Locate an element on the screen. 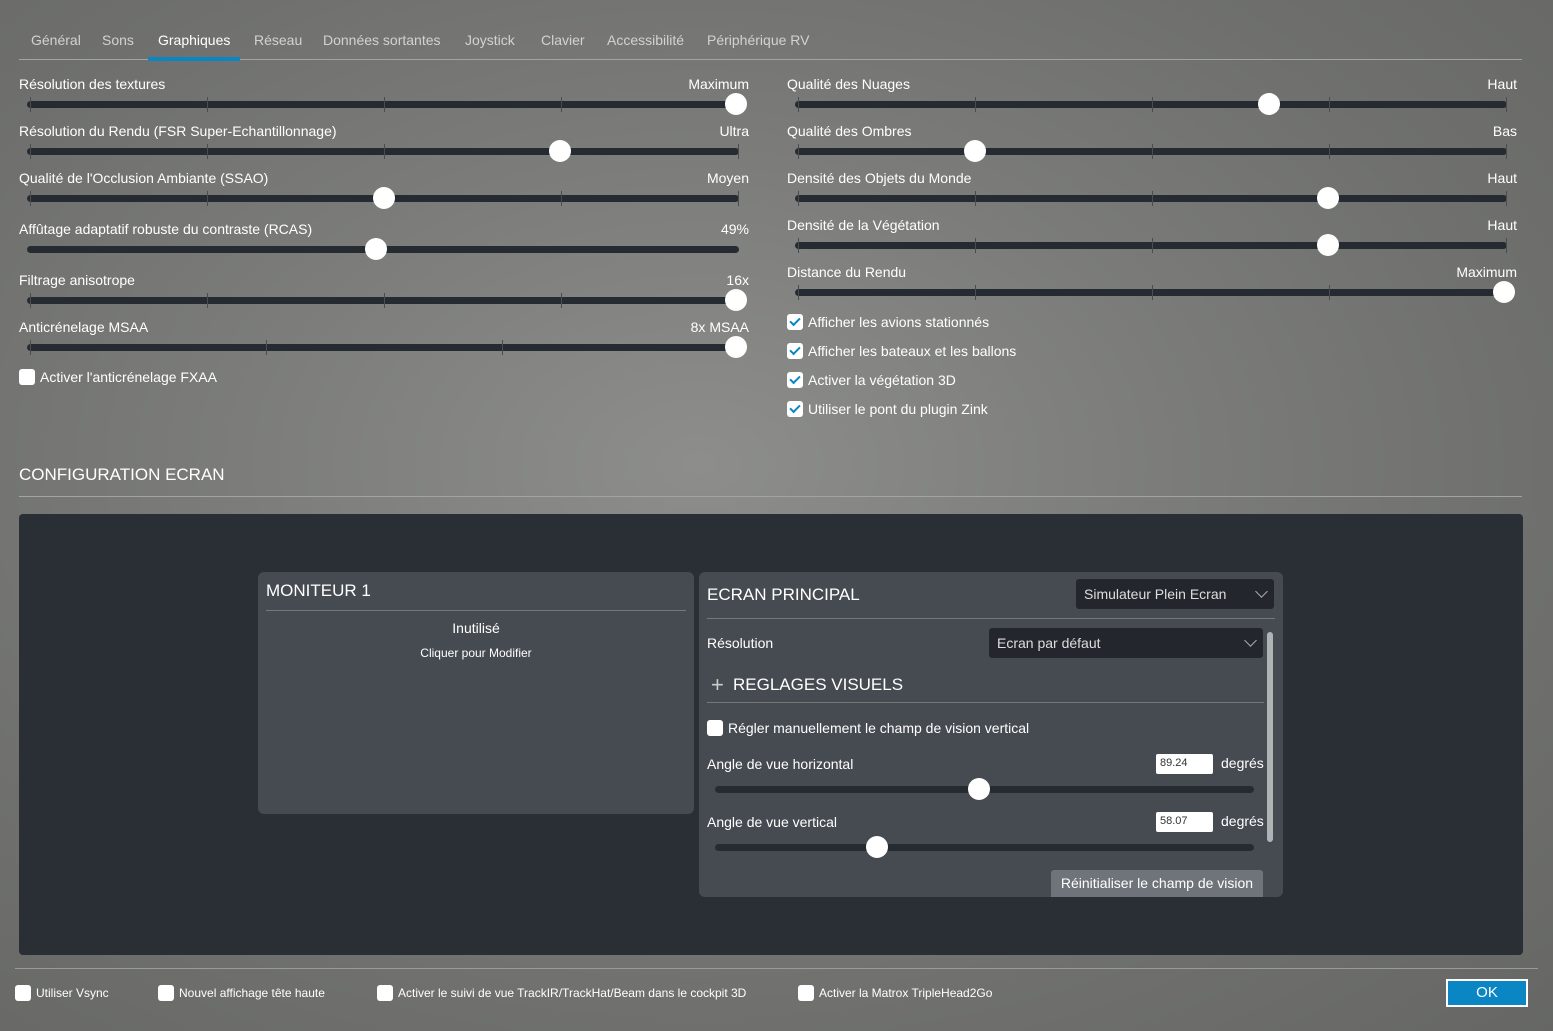  scrollbar is located at coordinates (1270, 737).